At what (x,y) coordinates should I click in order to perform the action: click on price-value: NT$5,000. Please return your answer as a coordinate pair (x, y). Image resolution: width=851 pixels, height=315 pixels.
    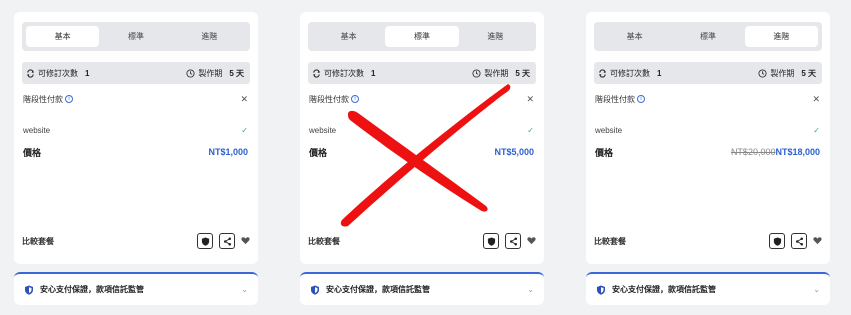
    Looking at the image, I should click on (514, 152).